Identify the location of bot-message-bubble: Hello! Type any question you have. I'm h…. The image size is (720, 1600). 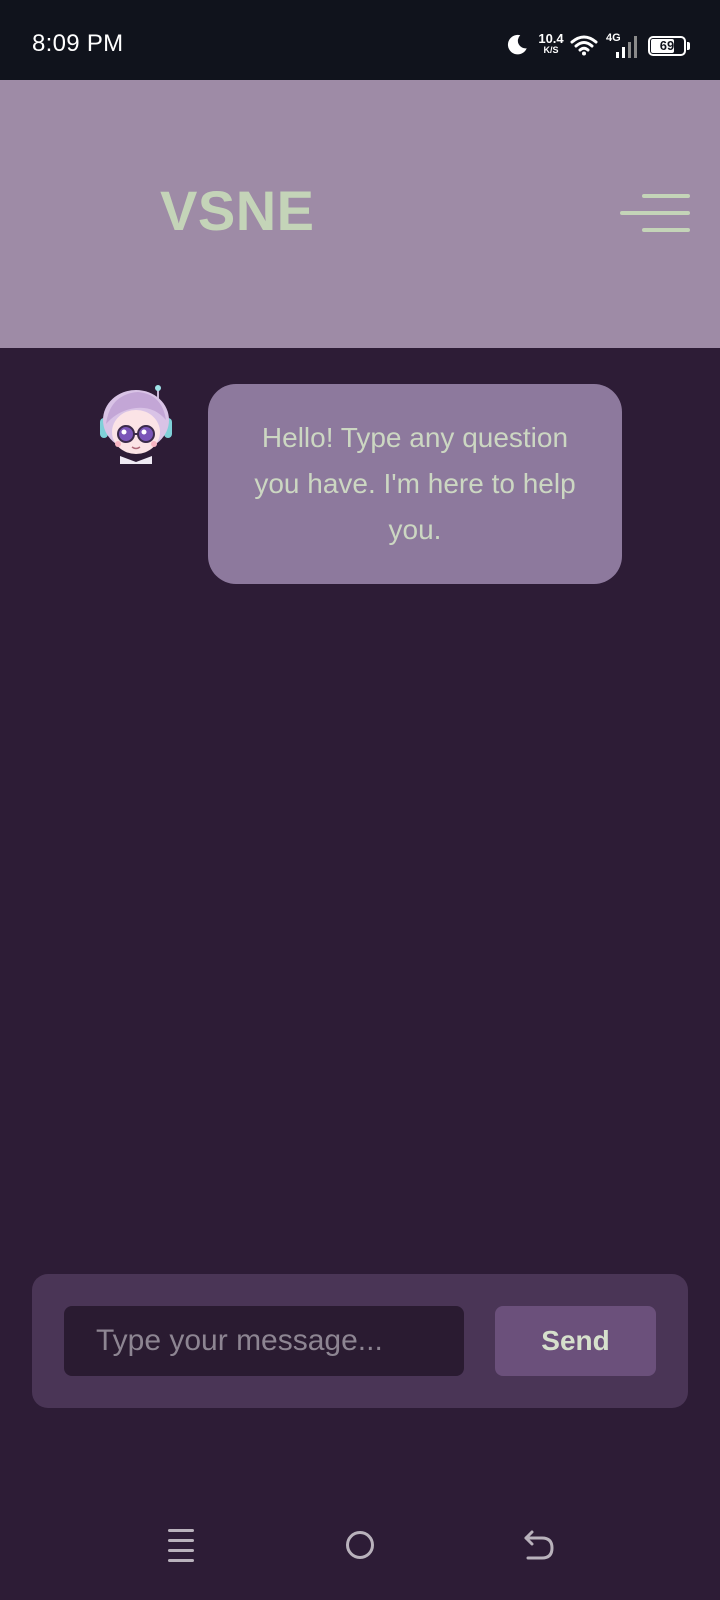
(415, 484).